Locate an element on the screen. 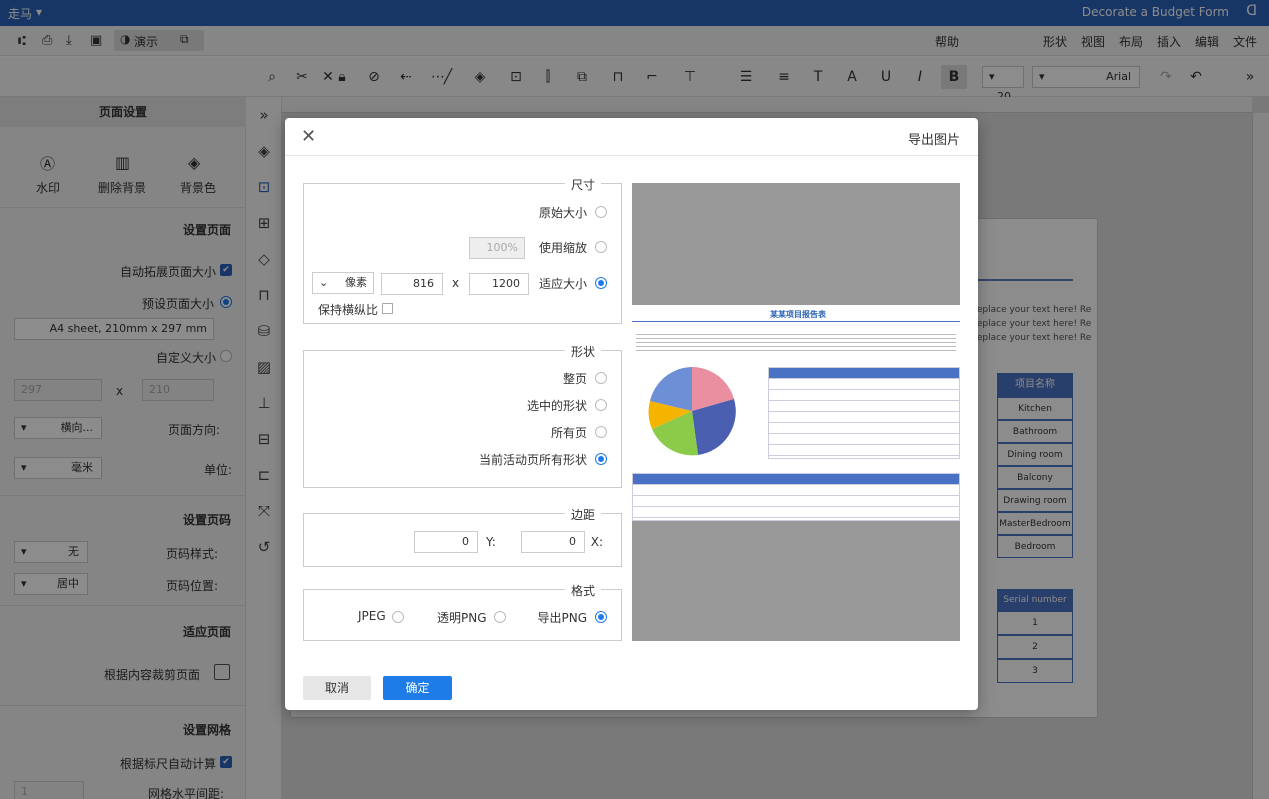  close-icon: ✕ is located at coordinates (308, 136).